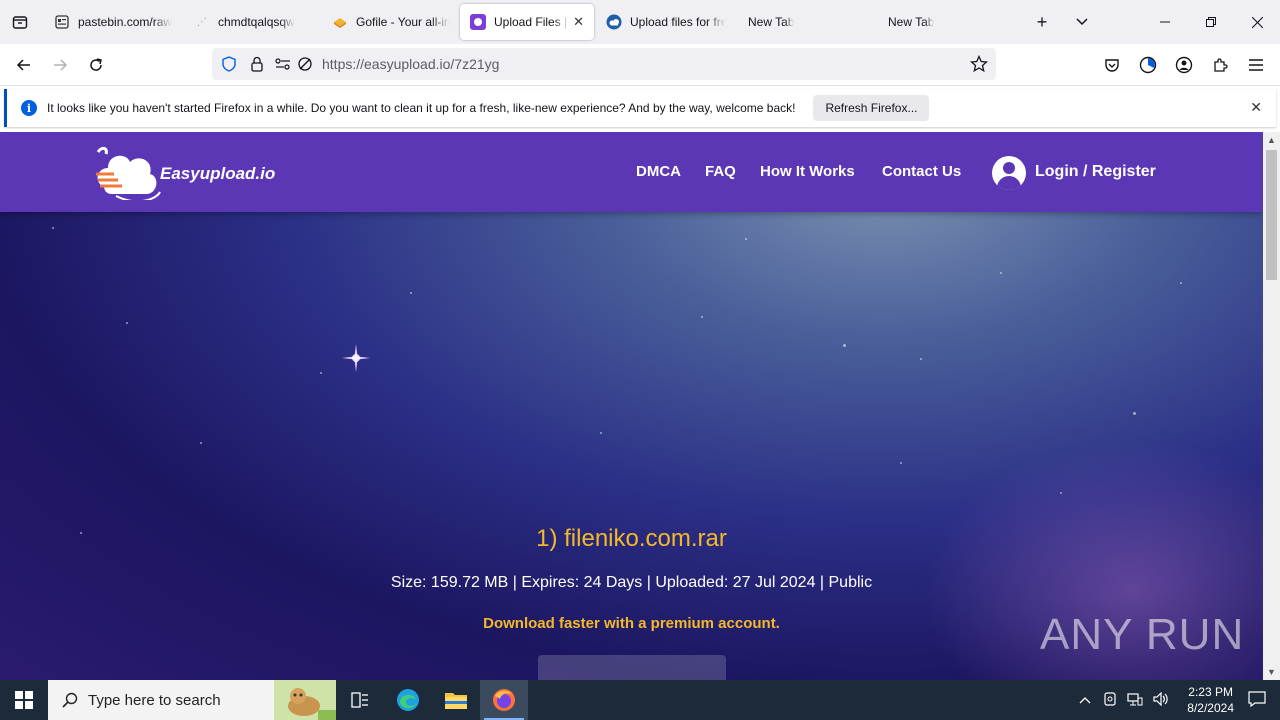  What do you see at coordinates (979, 64) in the screenshot?
I see `bookmark-star-icon` at bounding box center [979, 64].